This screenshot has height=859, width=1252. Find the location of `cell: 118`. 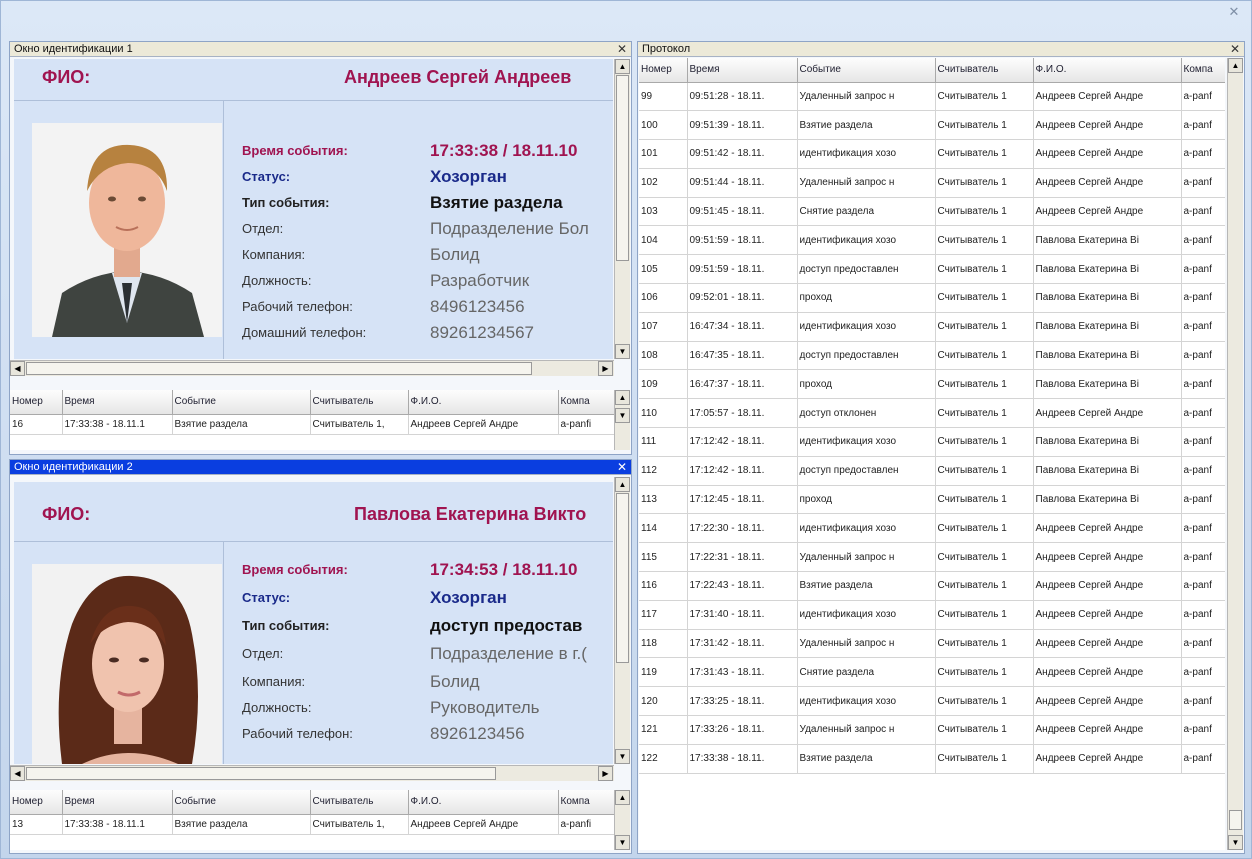

cell: 118 is located at coordinates (663, 644).